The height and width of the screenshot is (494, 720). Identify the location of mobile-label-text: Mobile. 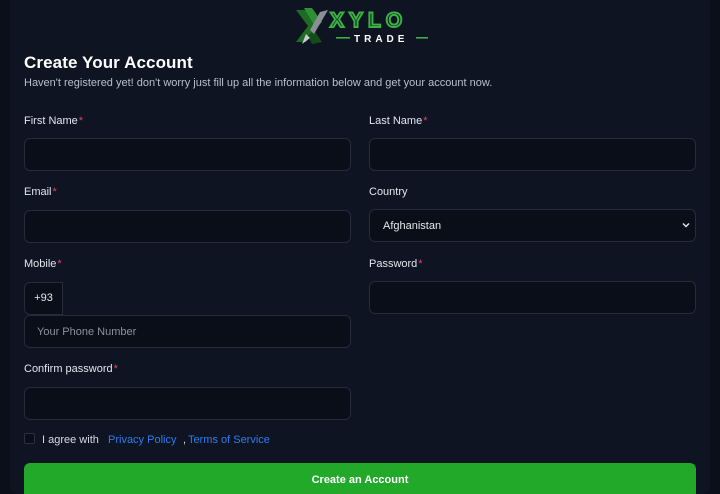
(40, 264).